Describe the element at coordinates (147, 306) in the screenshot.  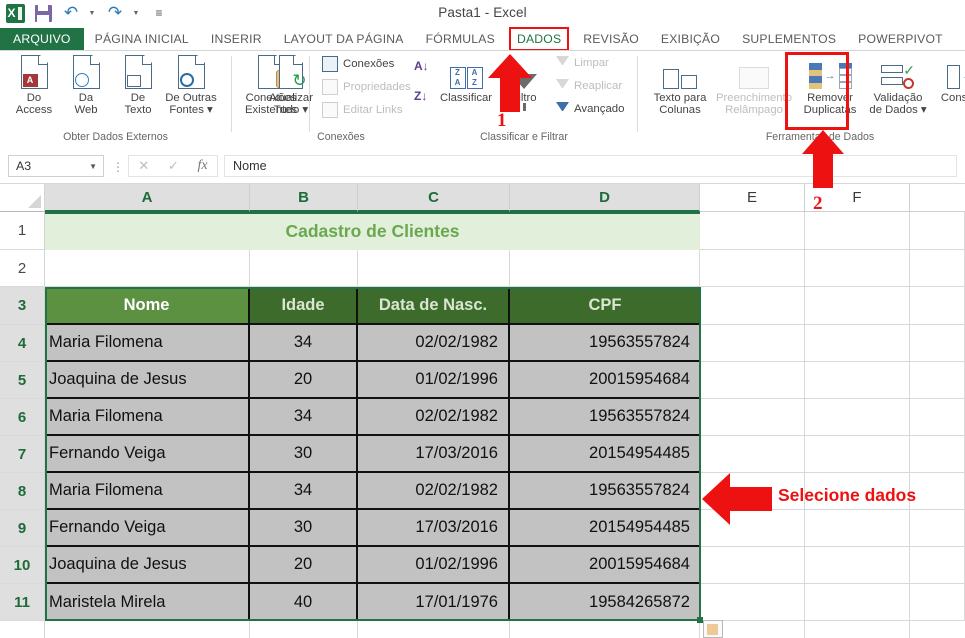
I see `cell-a3-header-nome: Nome` at that location.